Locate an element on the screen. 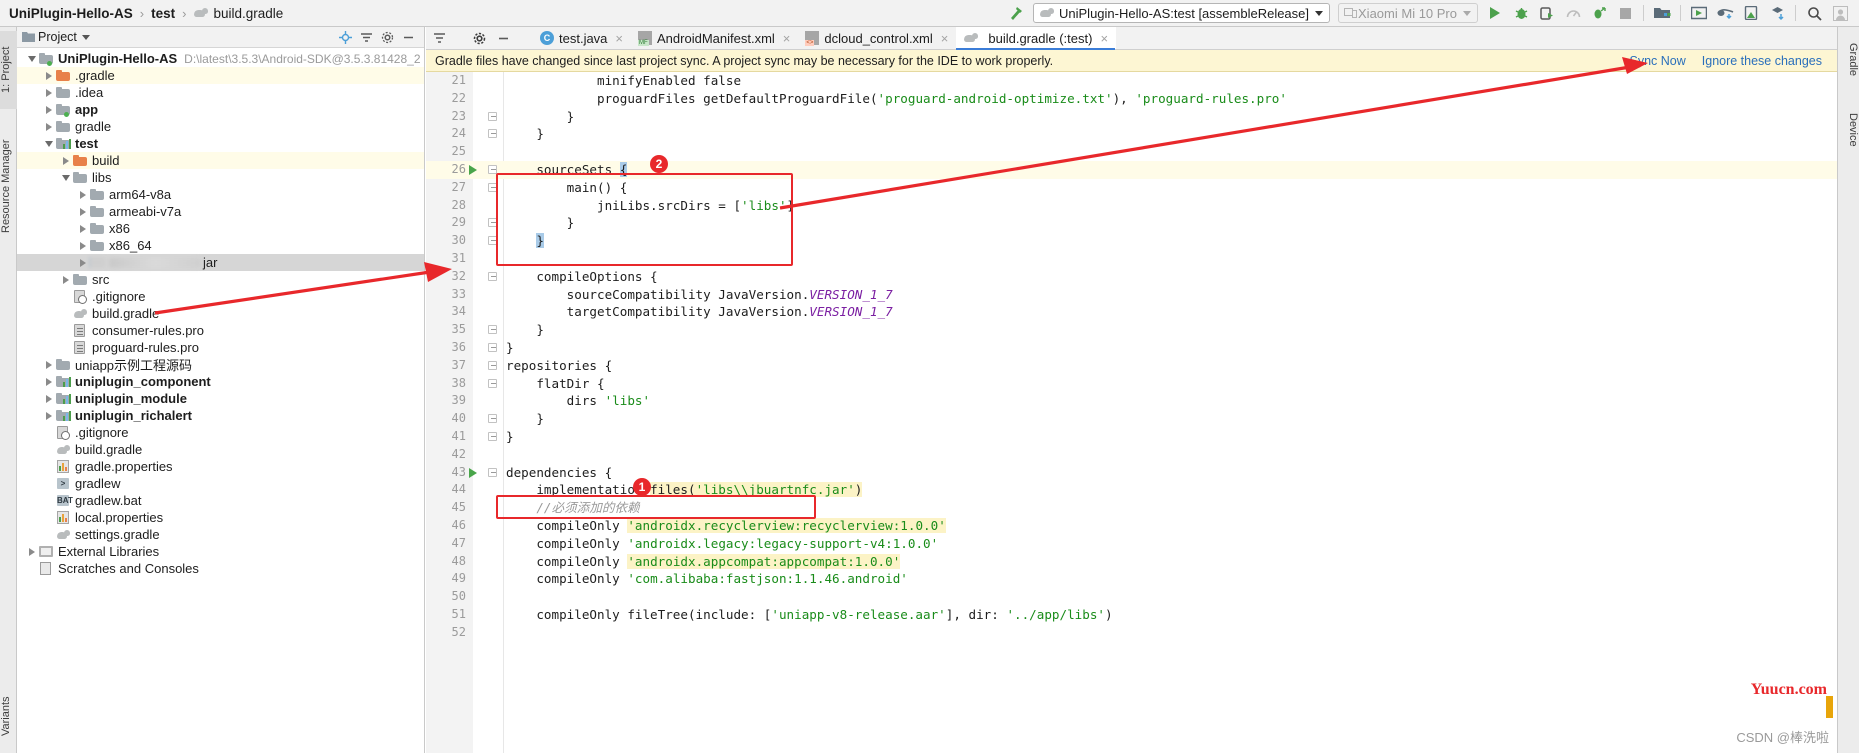 This screenshot has width=1859, height=753. code-line-39: 39 dirs 'libs' is located at coordinates (1131, 401).